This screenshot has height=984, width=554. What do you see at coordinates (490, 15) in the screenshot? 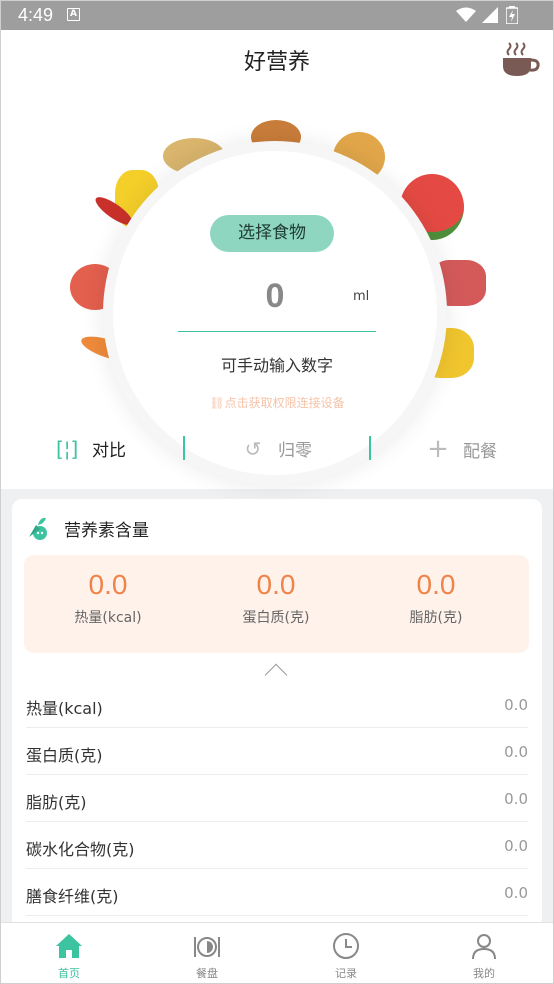
I see `signal-icon` at bounding box center [490, 15].